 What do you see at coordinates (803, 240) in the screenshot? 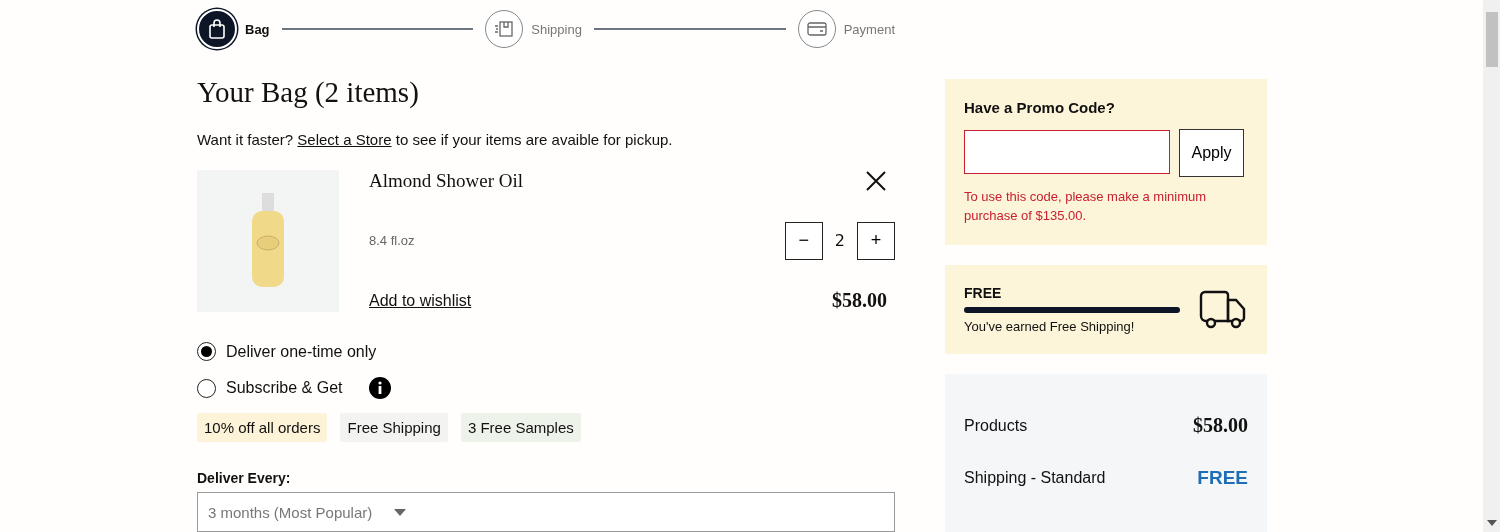
I see `decrease-button: −` at bounding box center [803, 240].